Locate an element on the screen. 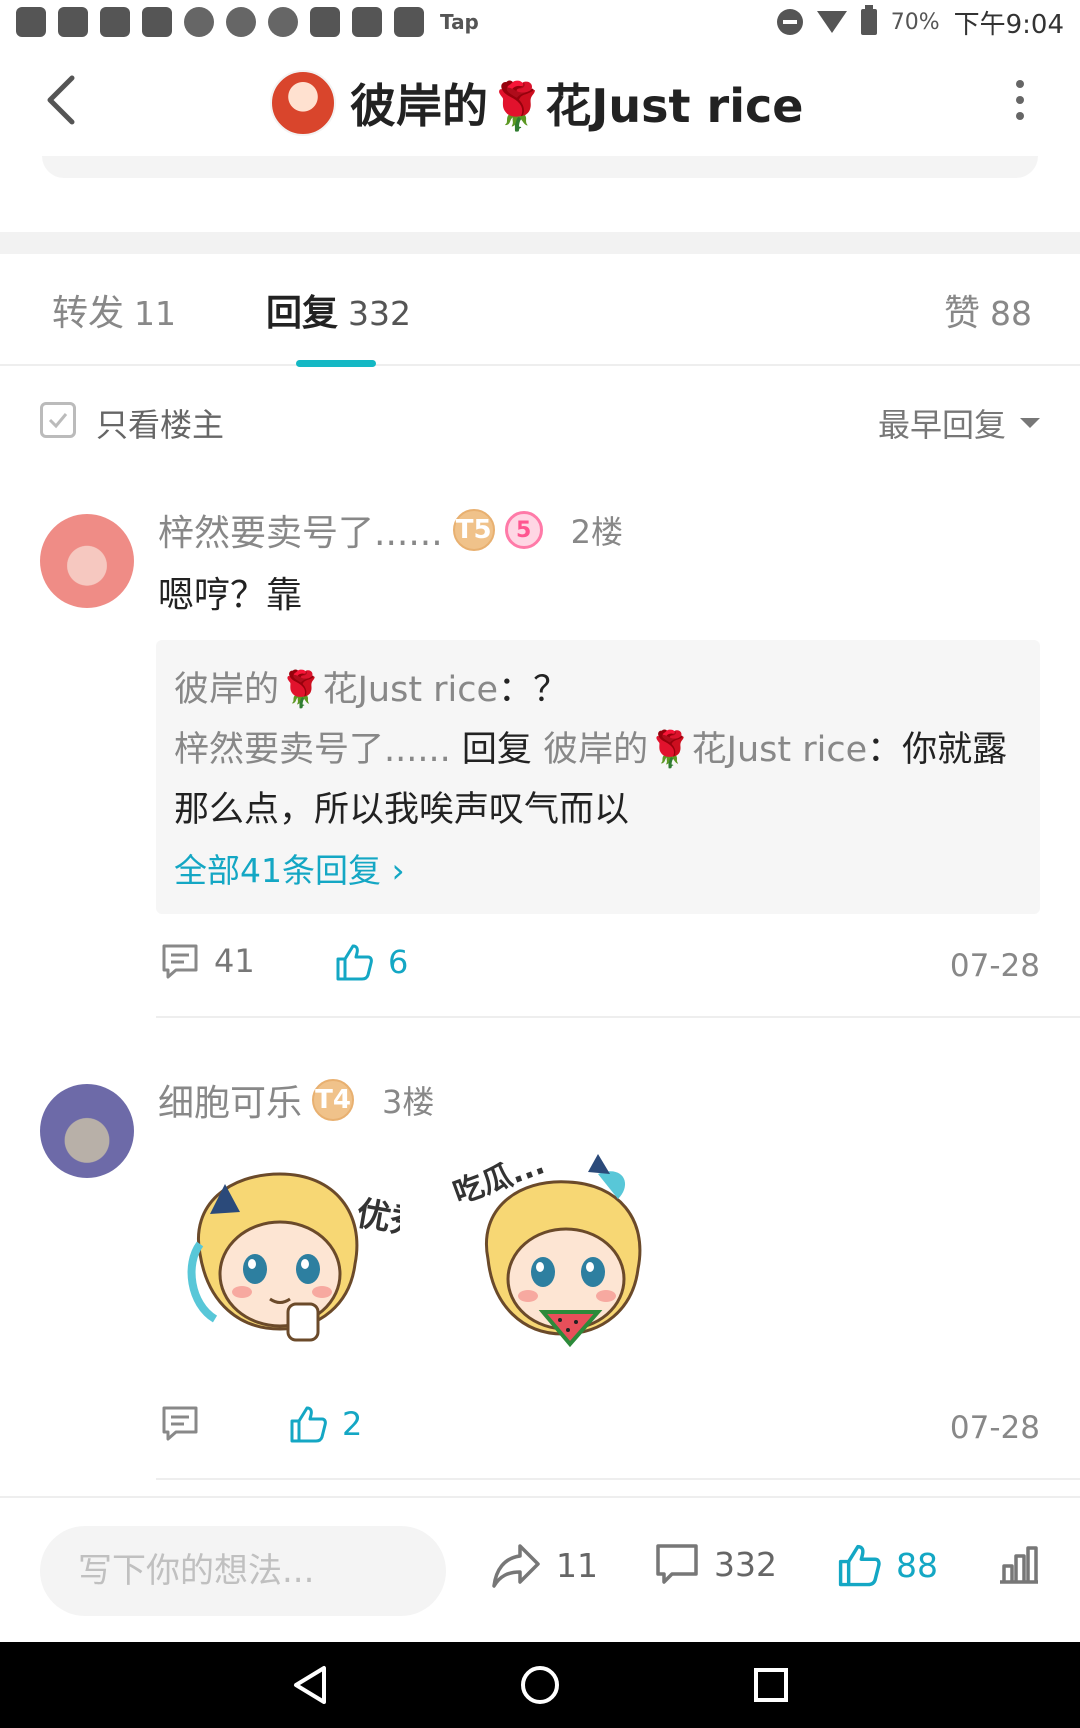 The image size is (1080, 1728). top-app-bar: 彼岸的🌹花Just rice is located at coordinates (540, 100).